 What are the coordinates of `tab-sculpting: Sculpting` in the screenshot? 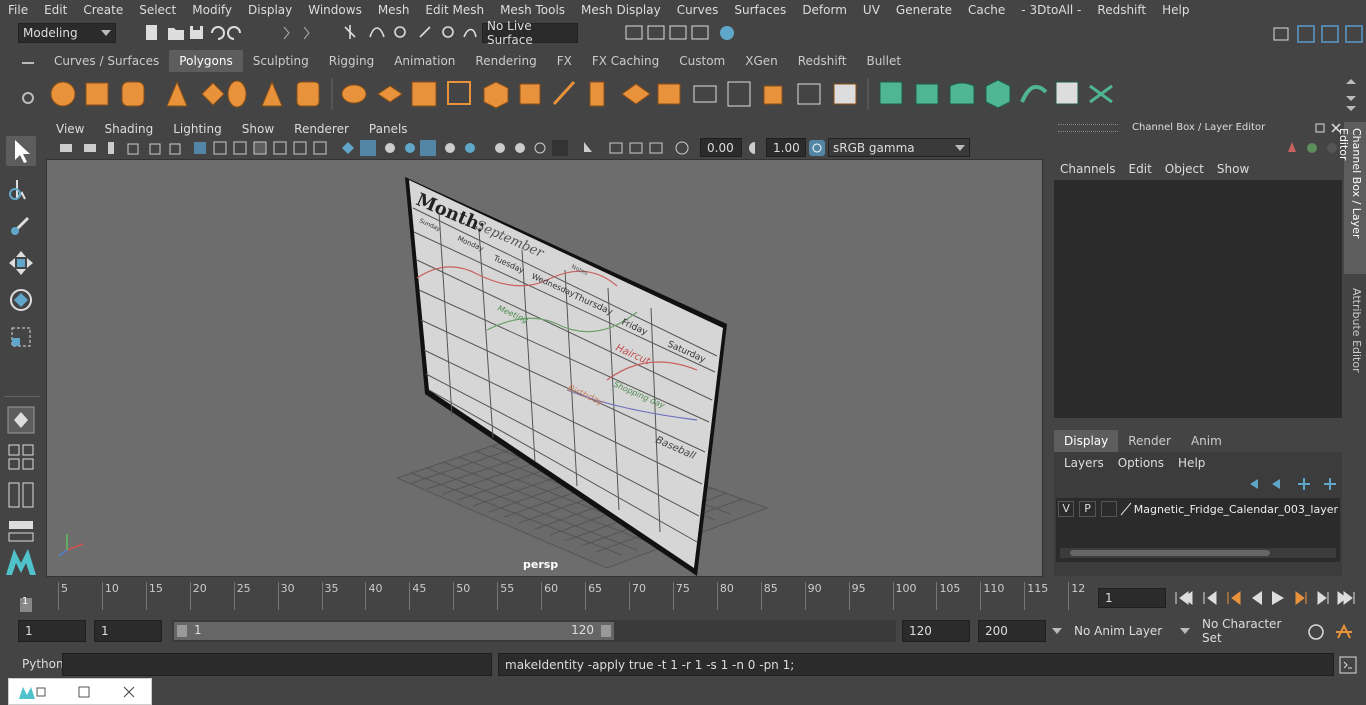 It's located at (281, 61).